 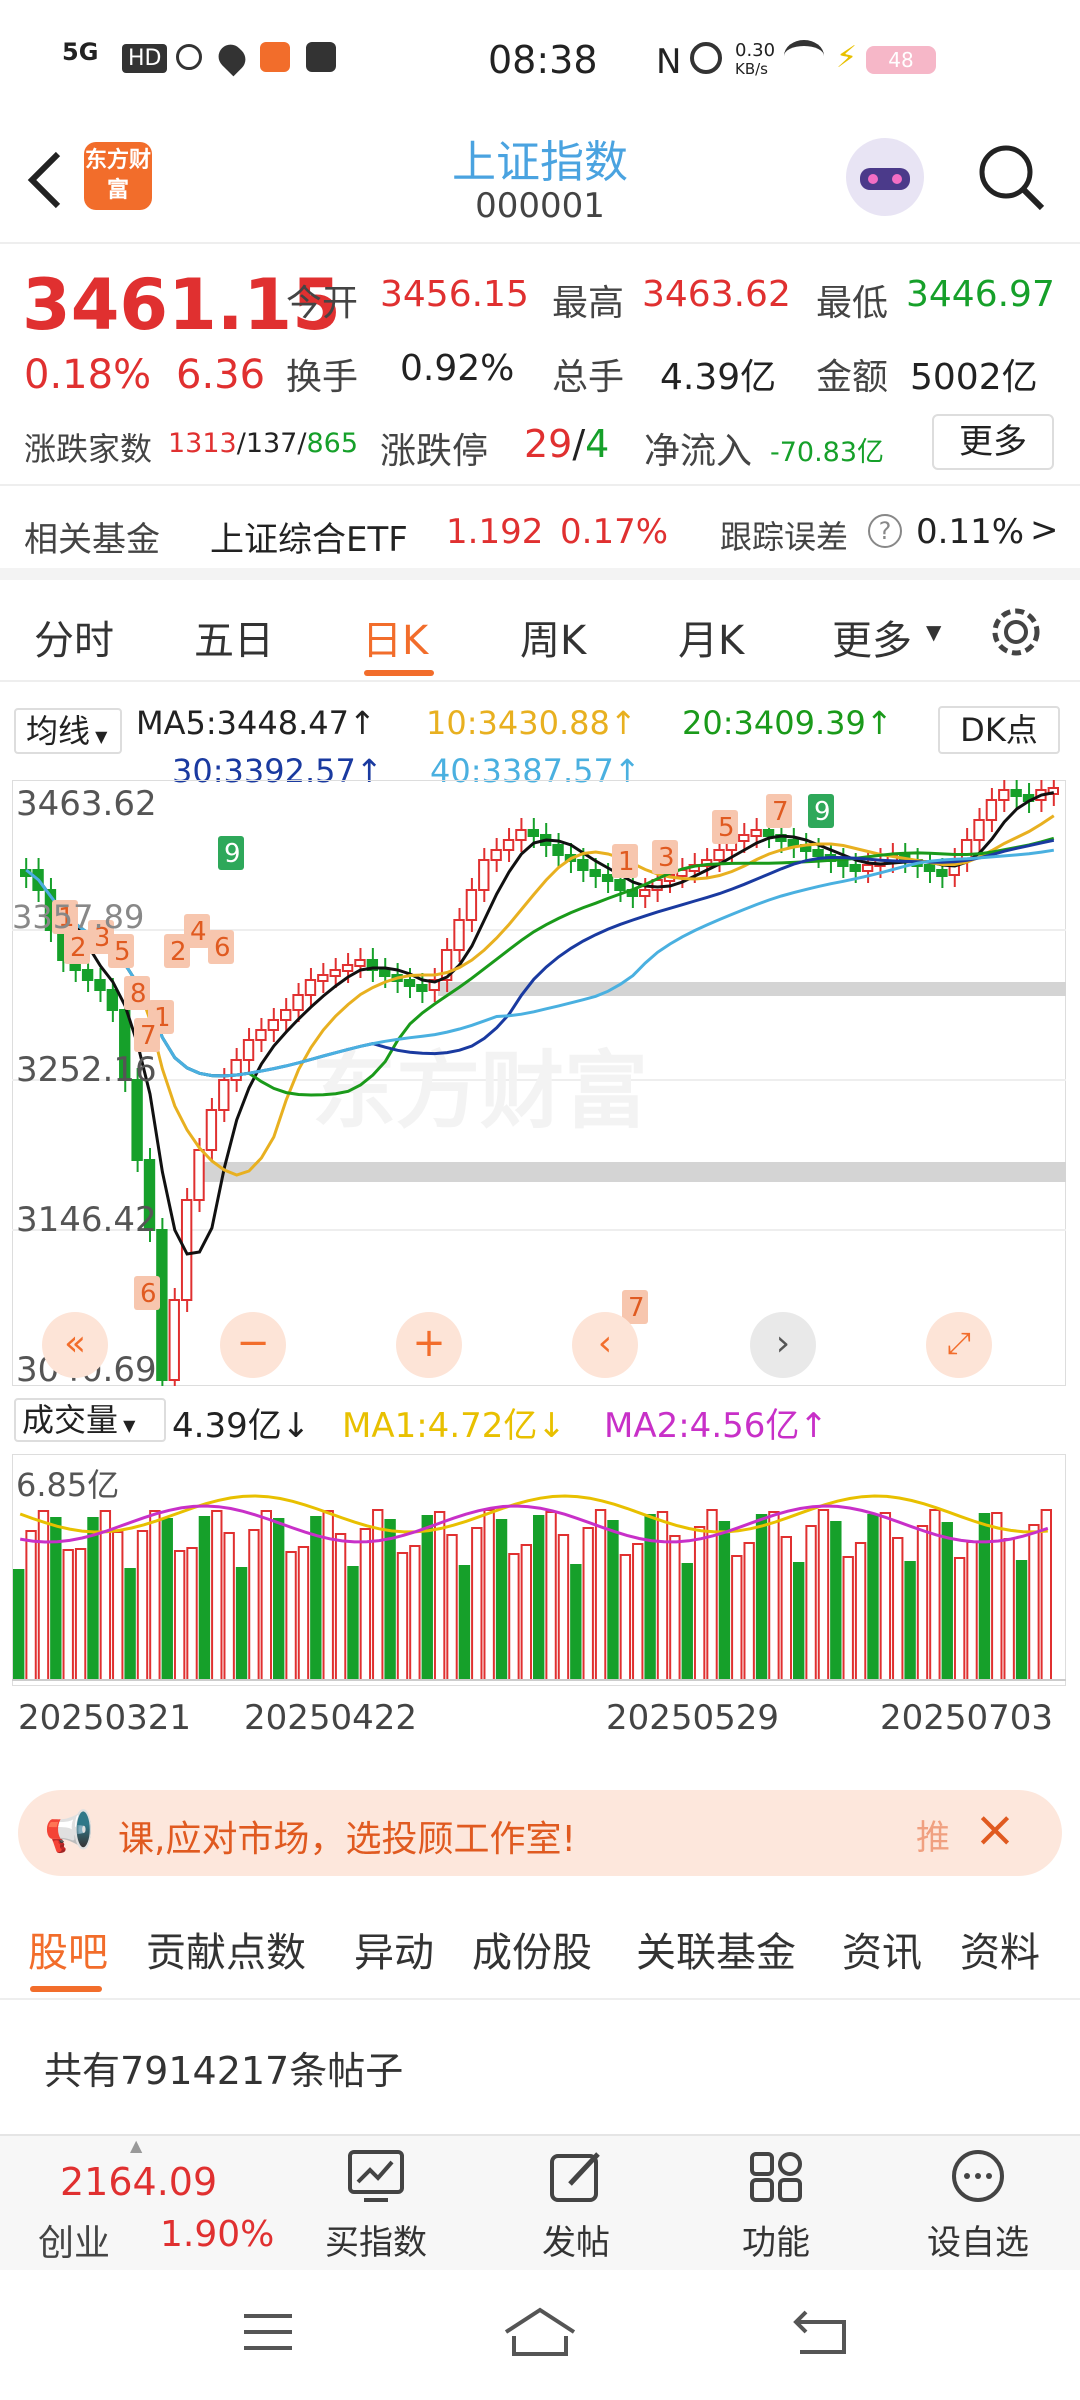 What do you see at coordinates (933, 1838) in the screenshot?
I see `promo-tag: 推` at bounding box center [933, 1838].